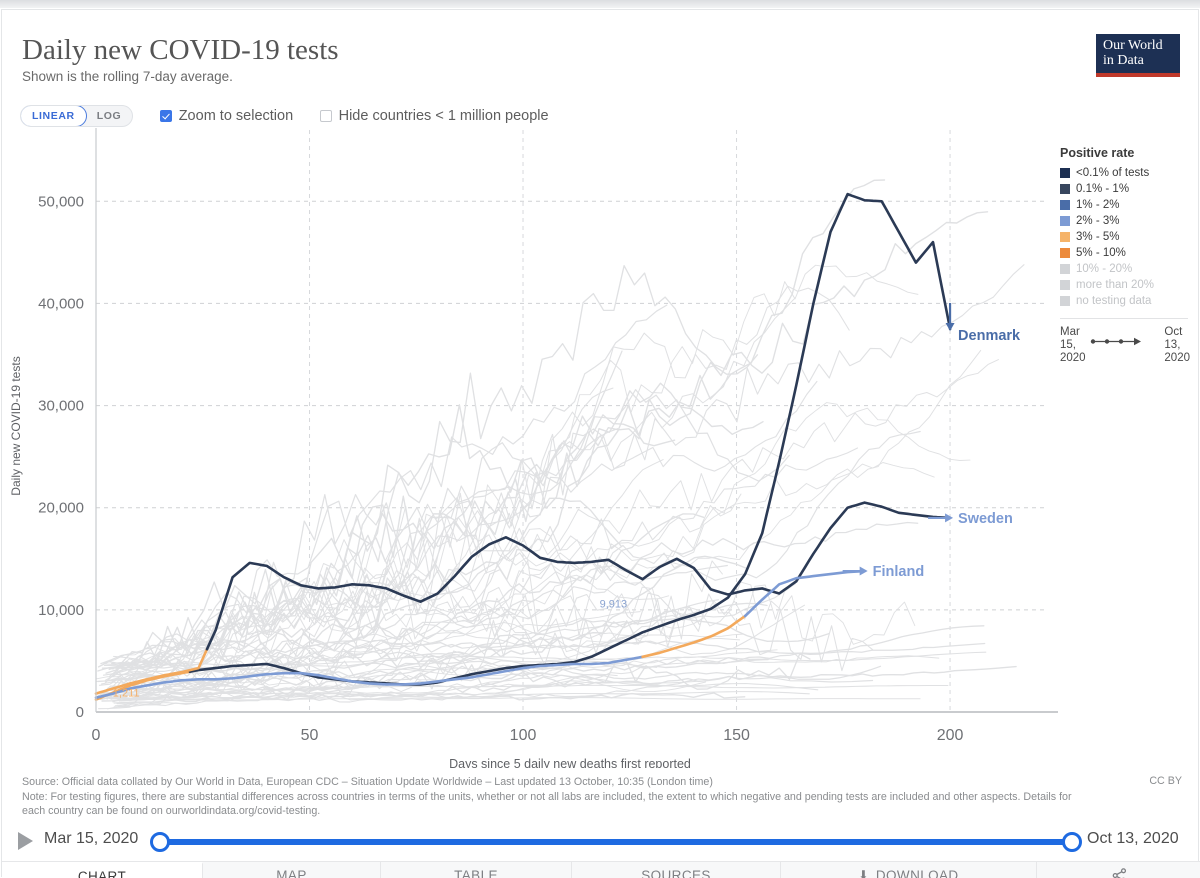 This screenshot has width=1200, height=878. I want to click on legend-item: <0.1% of tests, so click(1125, 173).